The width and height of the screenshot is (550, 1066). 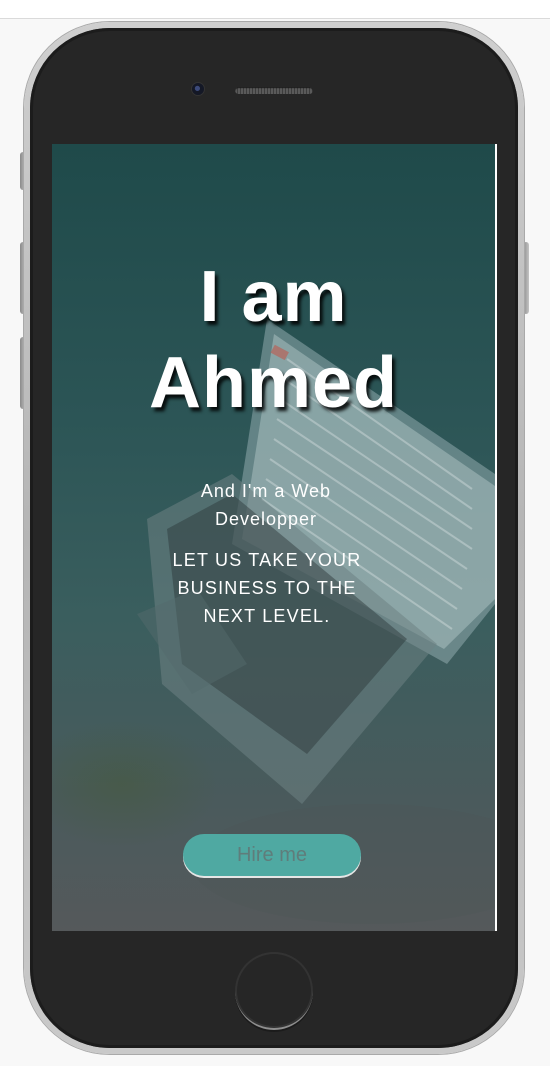 I want to click on hero-subtitle: And I'm a Web Developper, so click(x=266, y=505).